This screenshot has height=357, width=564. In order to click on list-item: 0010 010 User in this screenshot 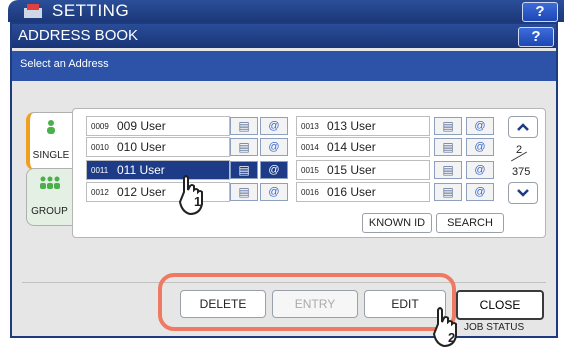, I will do `click(158, 147)`.